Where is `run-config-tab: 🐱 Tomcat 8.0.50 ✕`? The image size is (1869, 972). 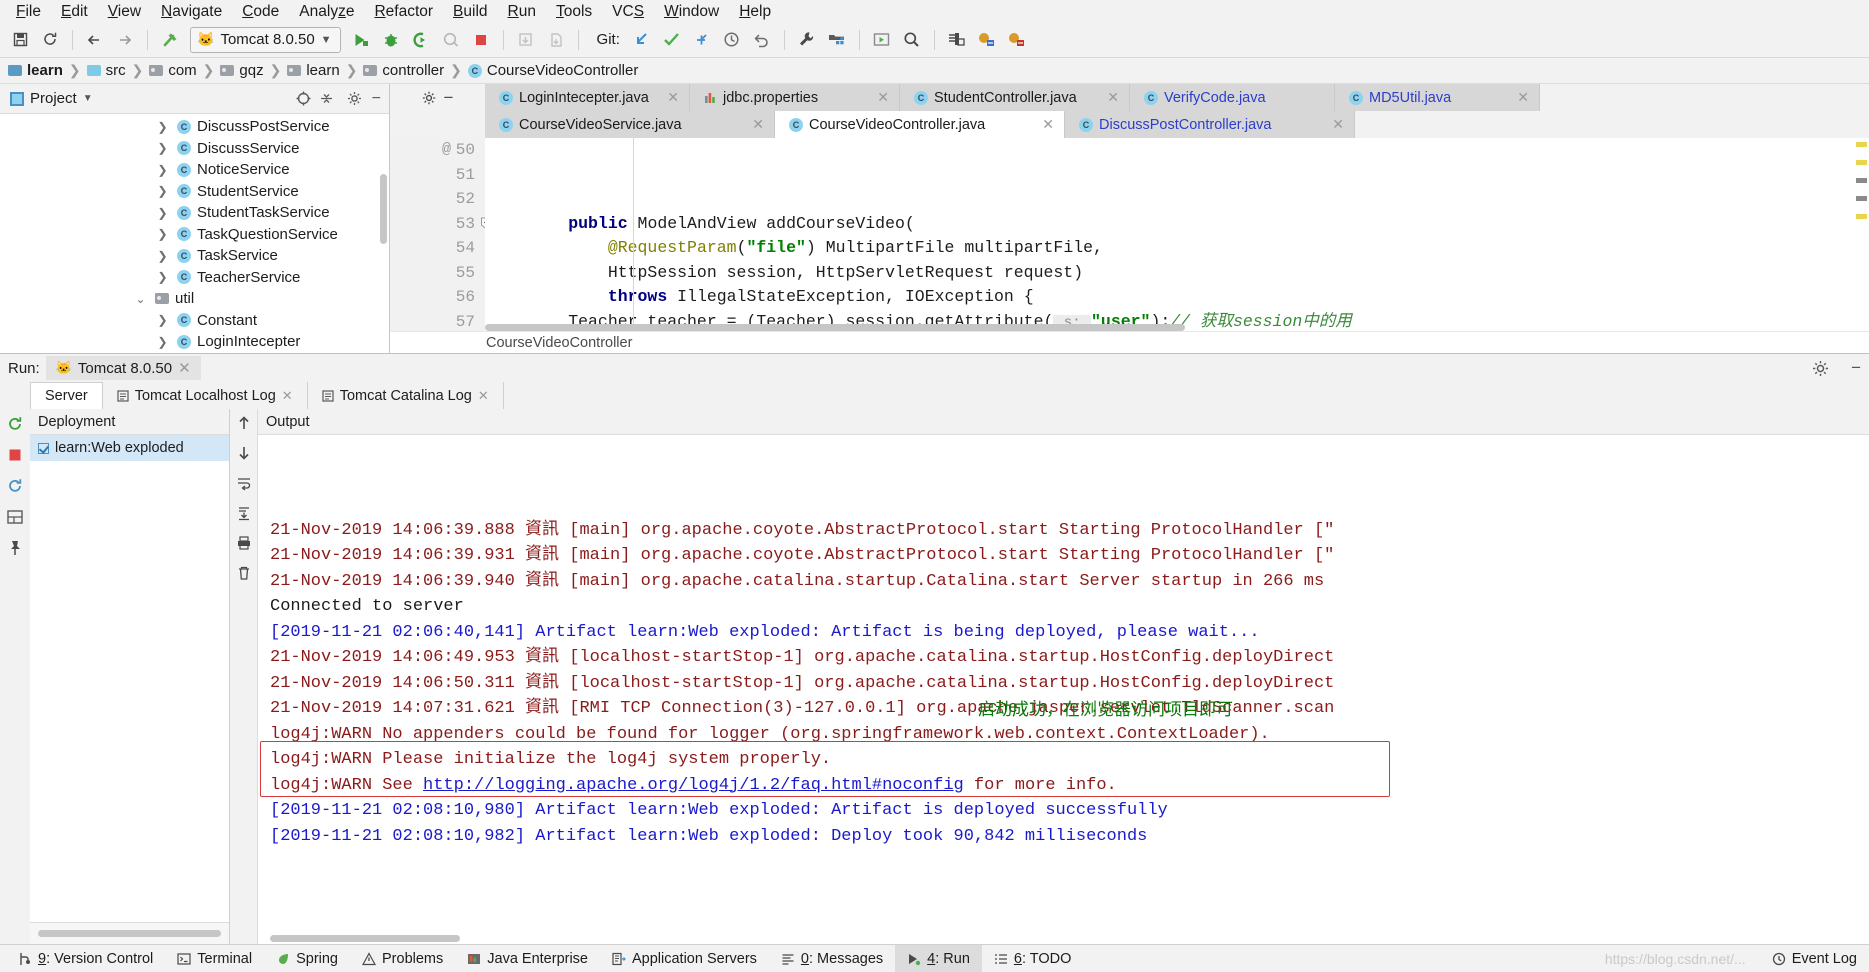 run-config-tab: 🐱 Tomcat 8.0.50 ✕ is located at coordinates (123, 368).